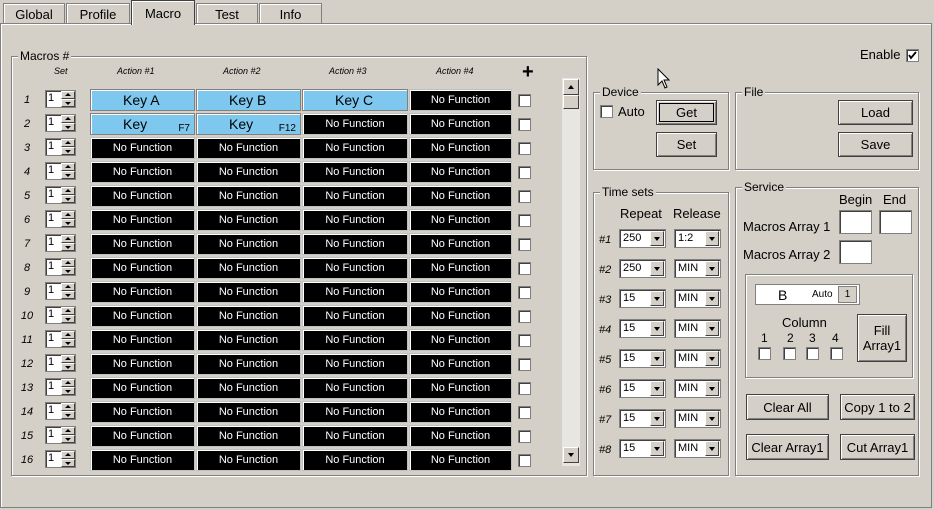 This screenshot has height=510, width=934. I want to click on tab-macro: Macro, so click(163, 12).